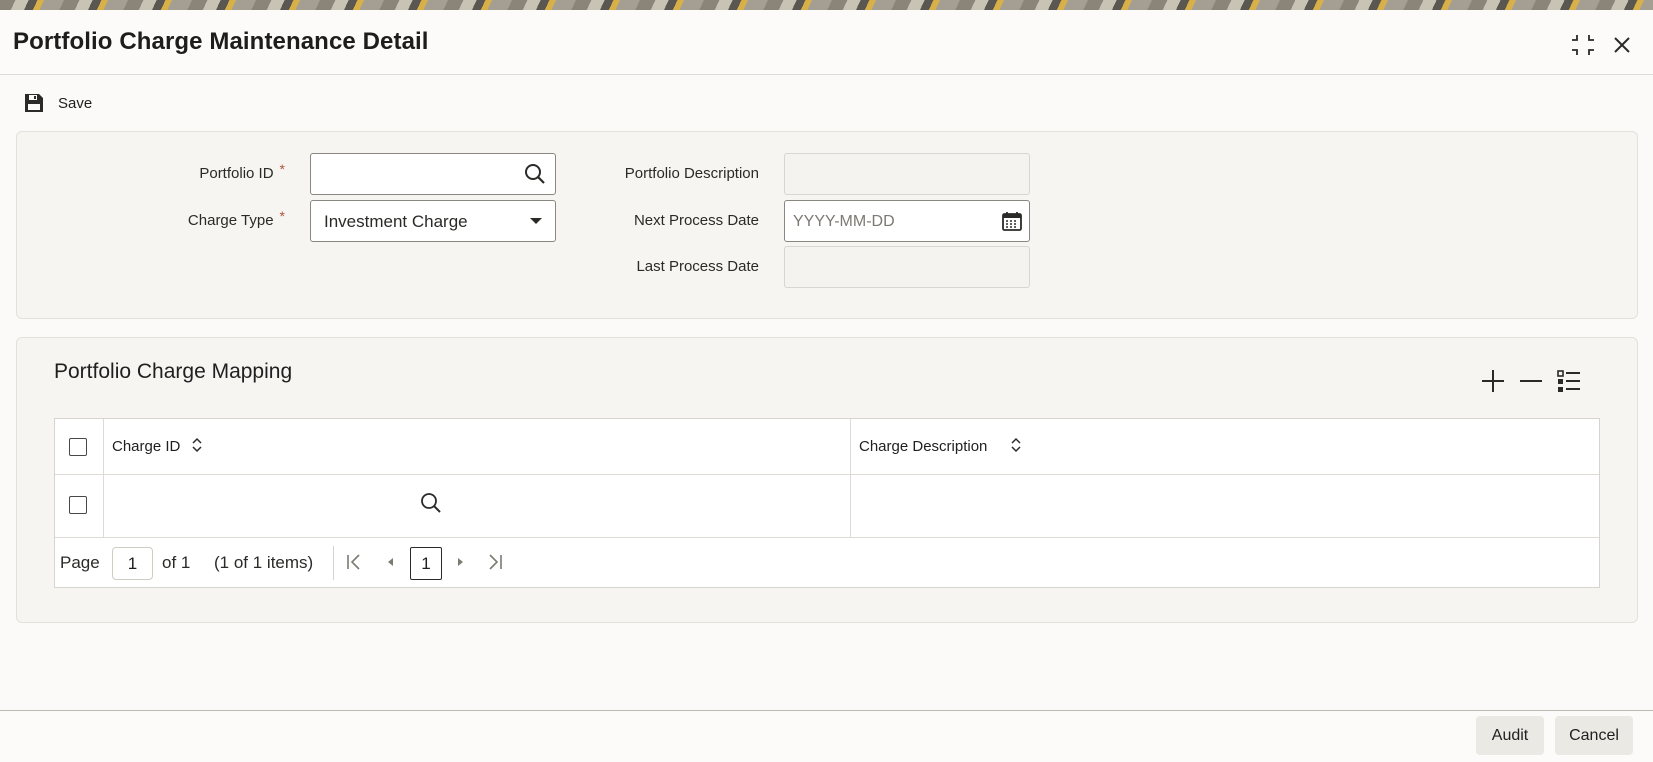  Describe the element at coordinates (827, 562) in the screenshot. I see `pagination-bar: Page 1 of 1 (1 of 1 items) 1` at that location.